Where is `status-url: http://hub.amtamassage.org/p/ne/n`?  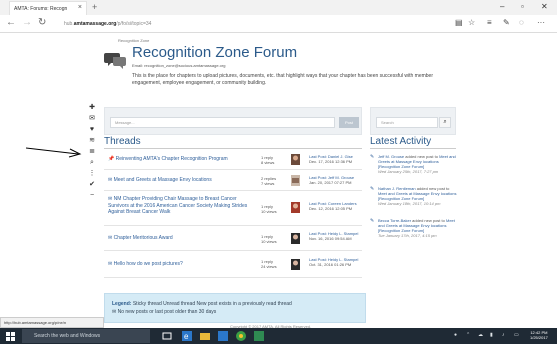 status-url: http://hub.amtamassage.org/p/ne/n is located at coordinates (52, 322).